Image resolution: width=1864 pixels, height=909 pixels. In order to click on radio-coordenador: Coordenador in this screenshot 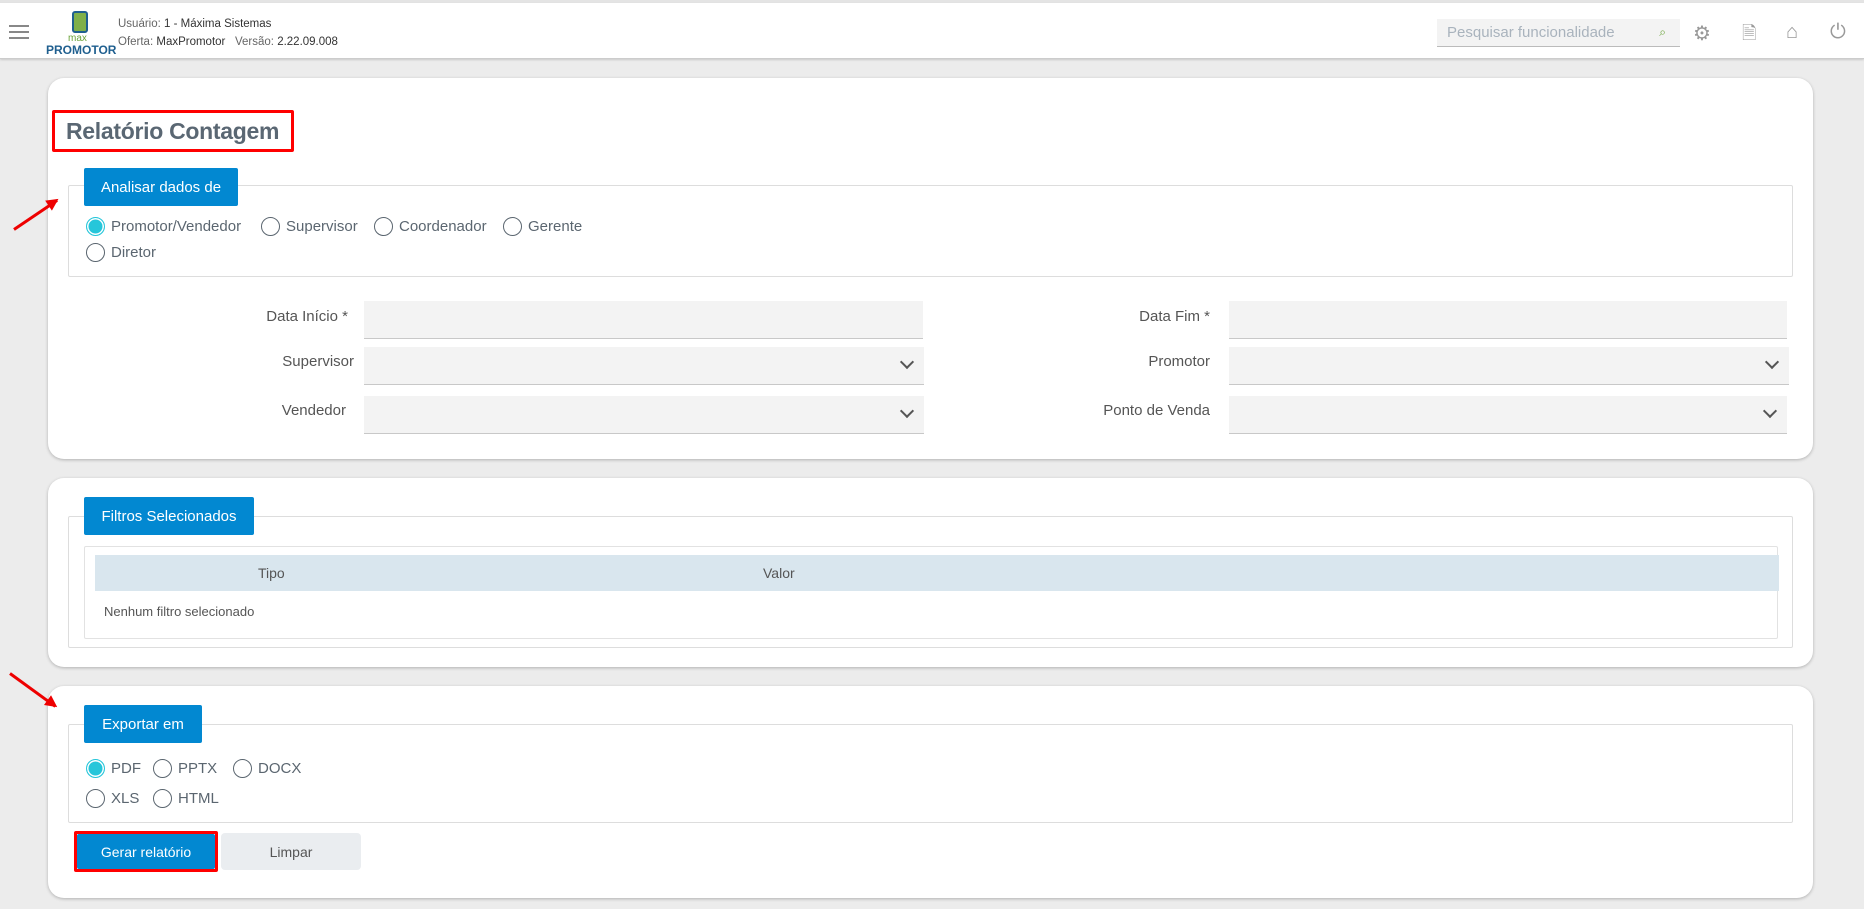, I will do `click(430, 226)`.